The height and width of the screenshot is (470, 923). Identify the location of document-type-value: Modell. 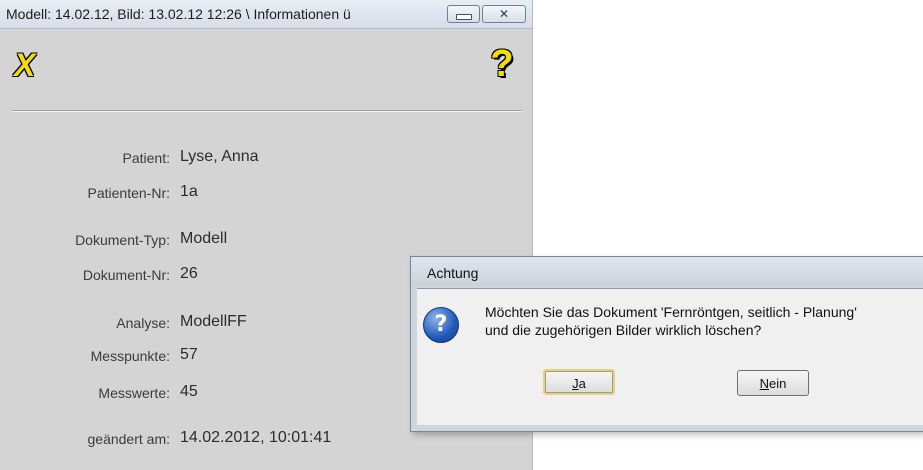
(204, 238).